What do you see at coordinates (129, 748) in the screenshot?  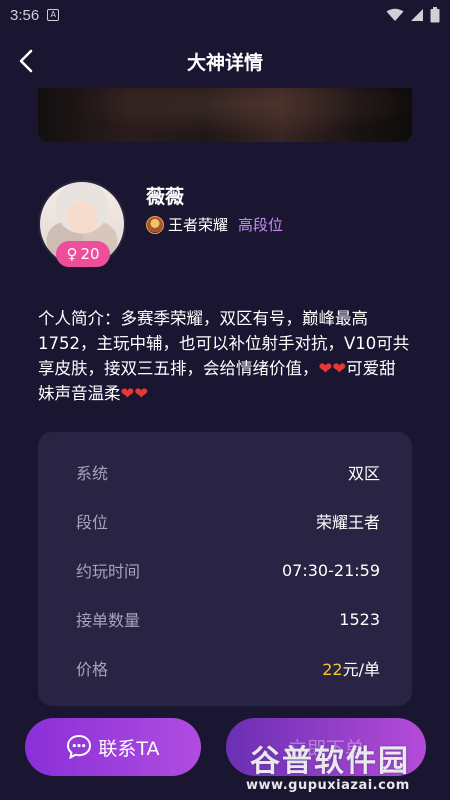 I see `contact-label: 联系TA` at bounding box center [129, 748].